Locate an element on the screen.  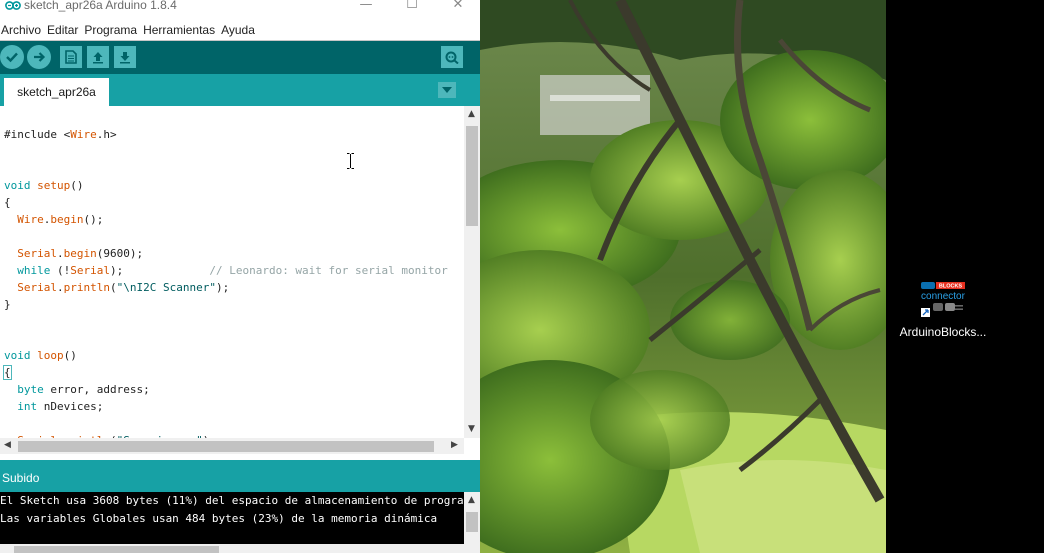
code-line: Wire.begin(); is located at coordinates (226, 219).